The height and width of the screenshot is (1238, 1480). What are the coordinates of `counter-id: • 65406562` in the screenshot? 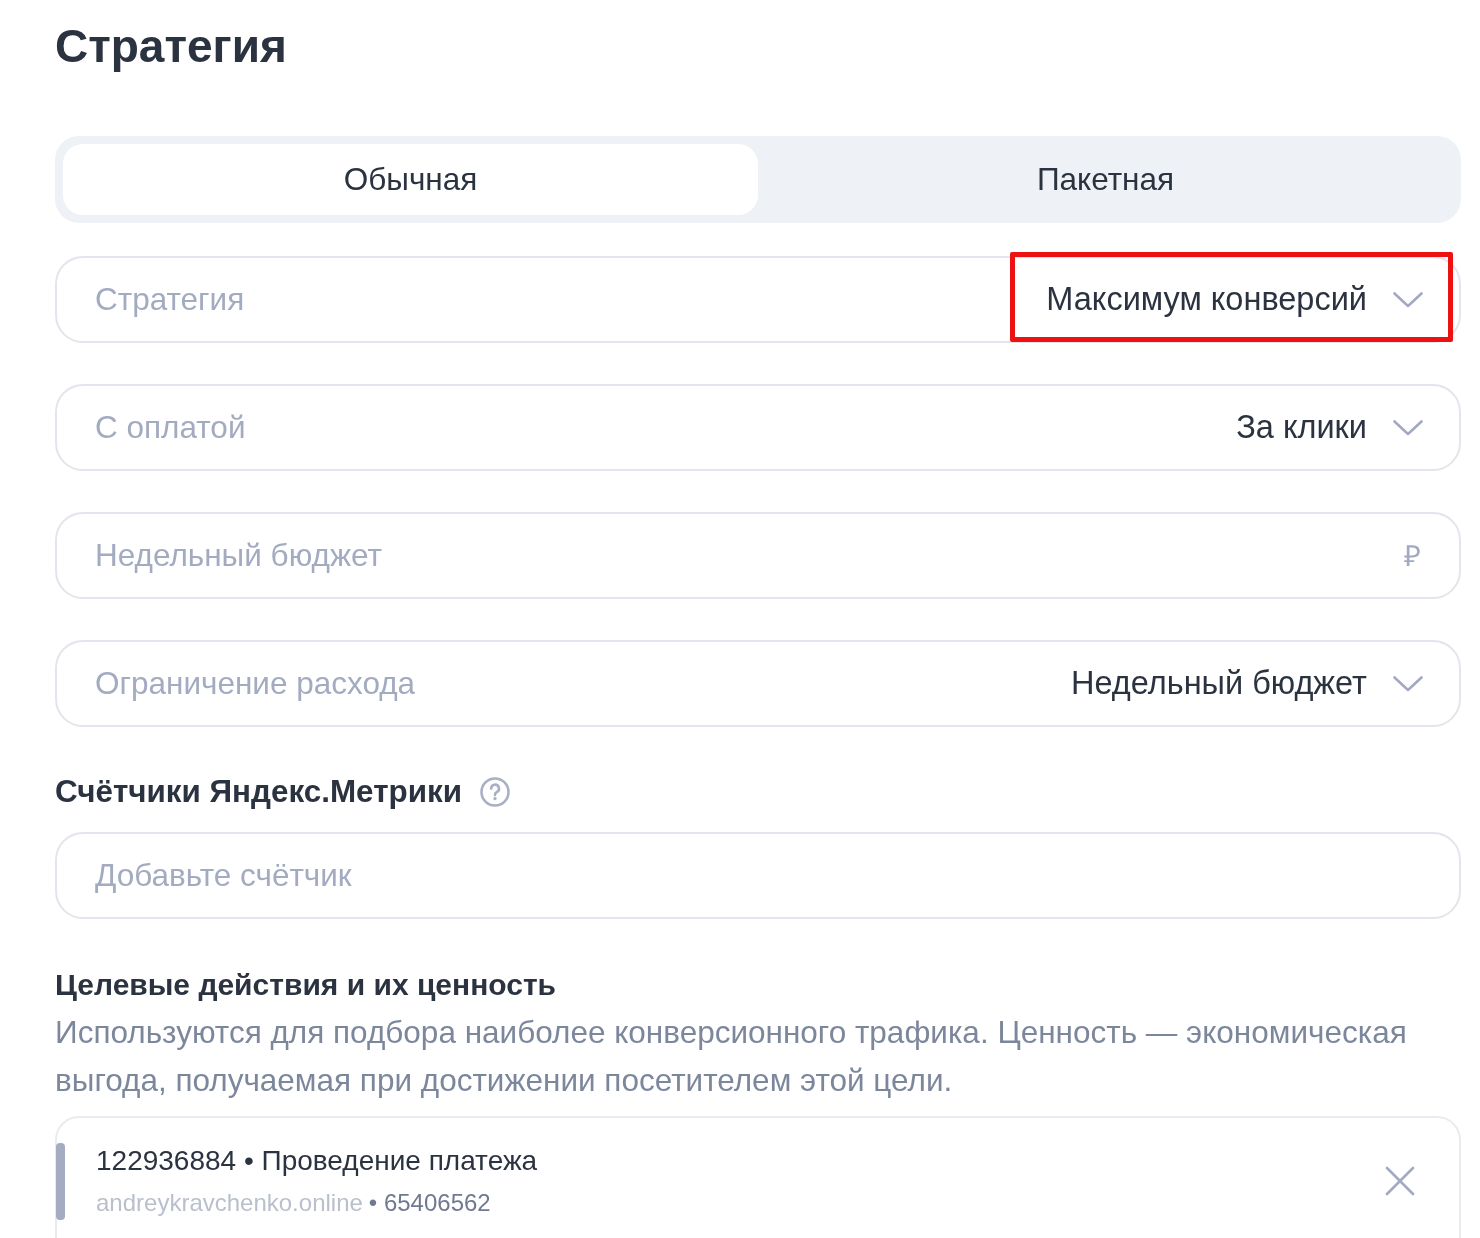 It's located at (429, 1203).